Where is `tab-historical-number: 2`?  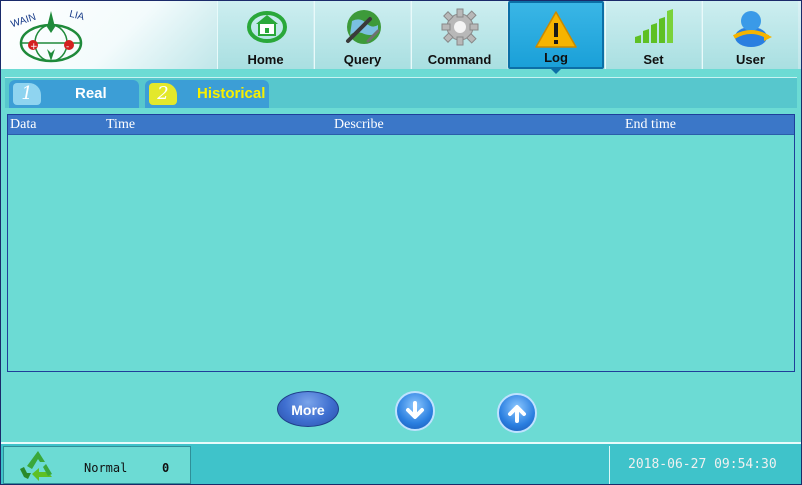 tab-historical-number: 2 is located at coordinates (163, 94).